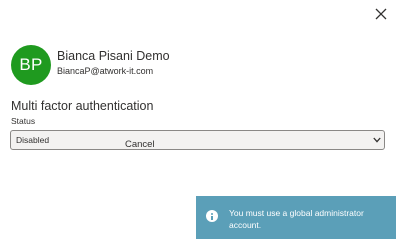 Image resolution: width=400 pixels, height=242 pixels. I want to click on info-icon, so click(212, 216).